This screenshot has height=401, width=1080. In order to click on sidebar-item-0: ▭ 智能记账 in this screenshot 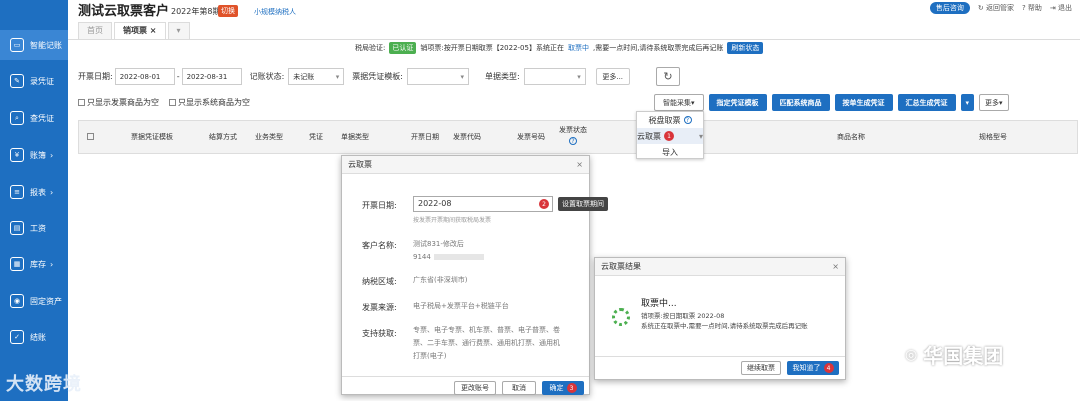, I will do `click(34, 45)`.